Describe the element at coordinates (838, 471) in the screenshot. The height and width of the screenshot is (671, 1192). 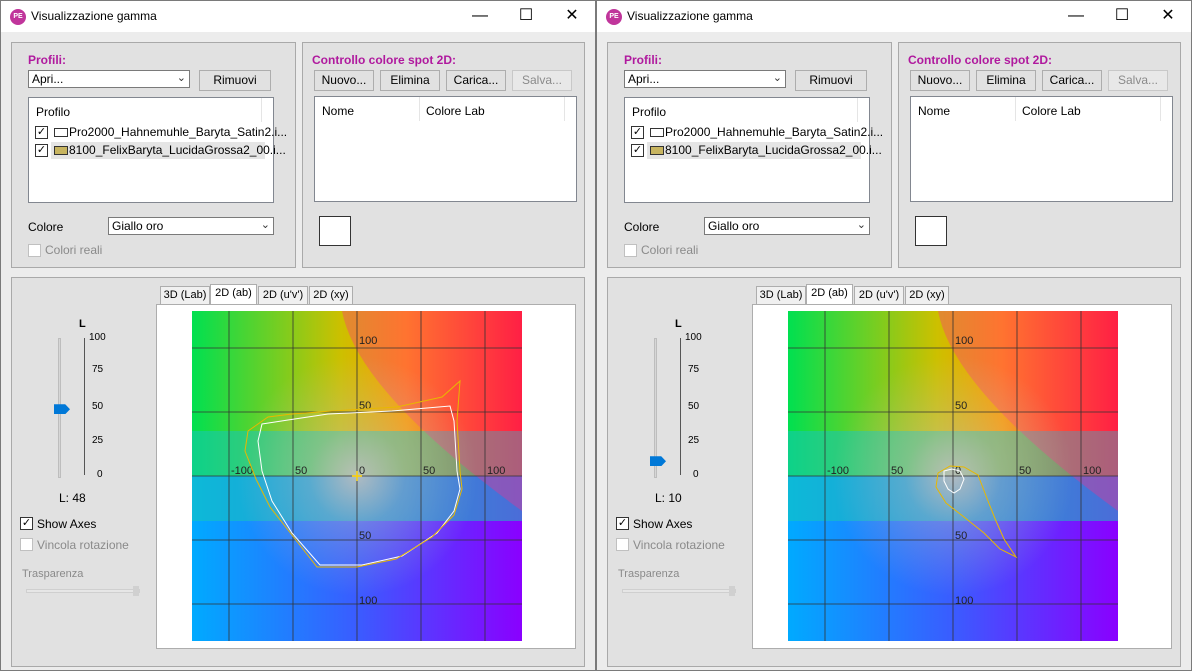
I see `axis-label-left-100: -100` at that location.